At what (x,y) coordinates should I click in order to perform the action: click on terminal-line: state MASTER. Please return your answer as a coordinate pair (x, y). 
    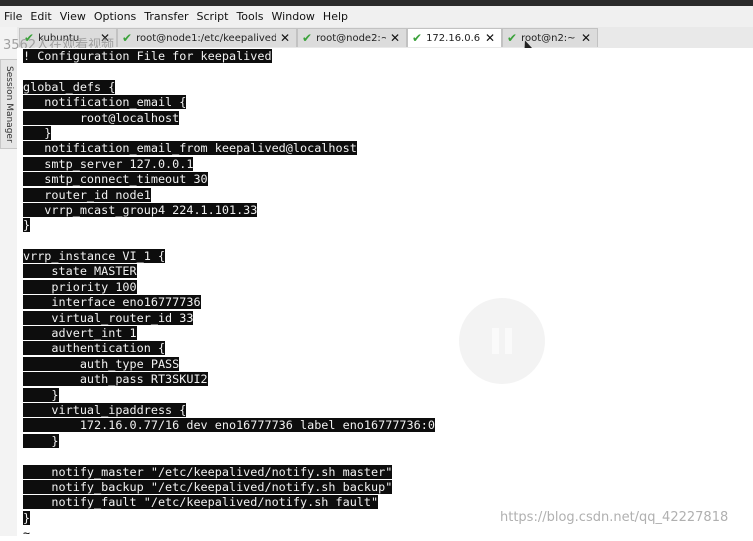
    Looking at the image, I should click on (80, 271).